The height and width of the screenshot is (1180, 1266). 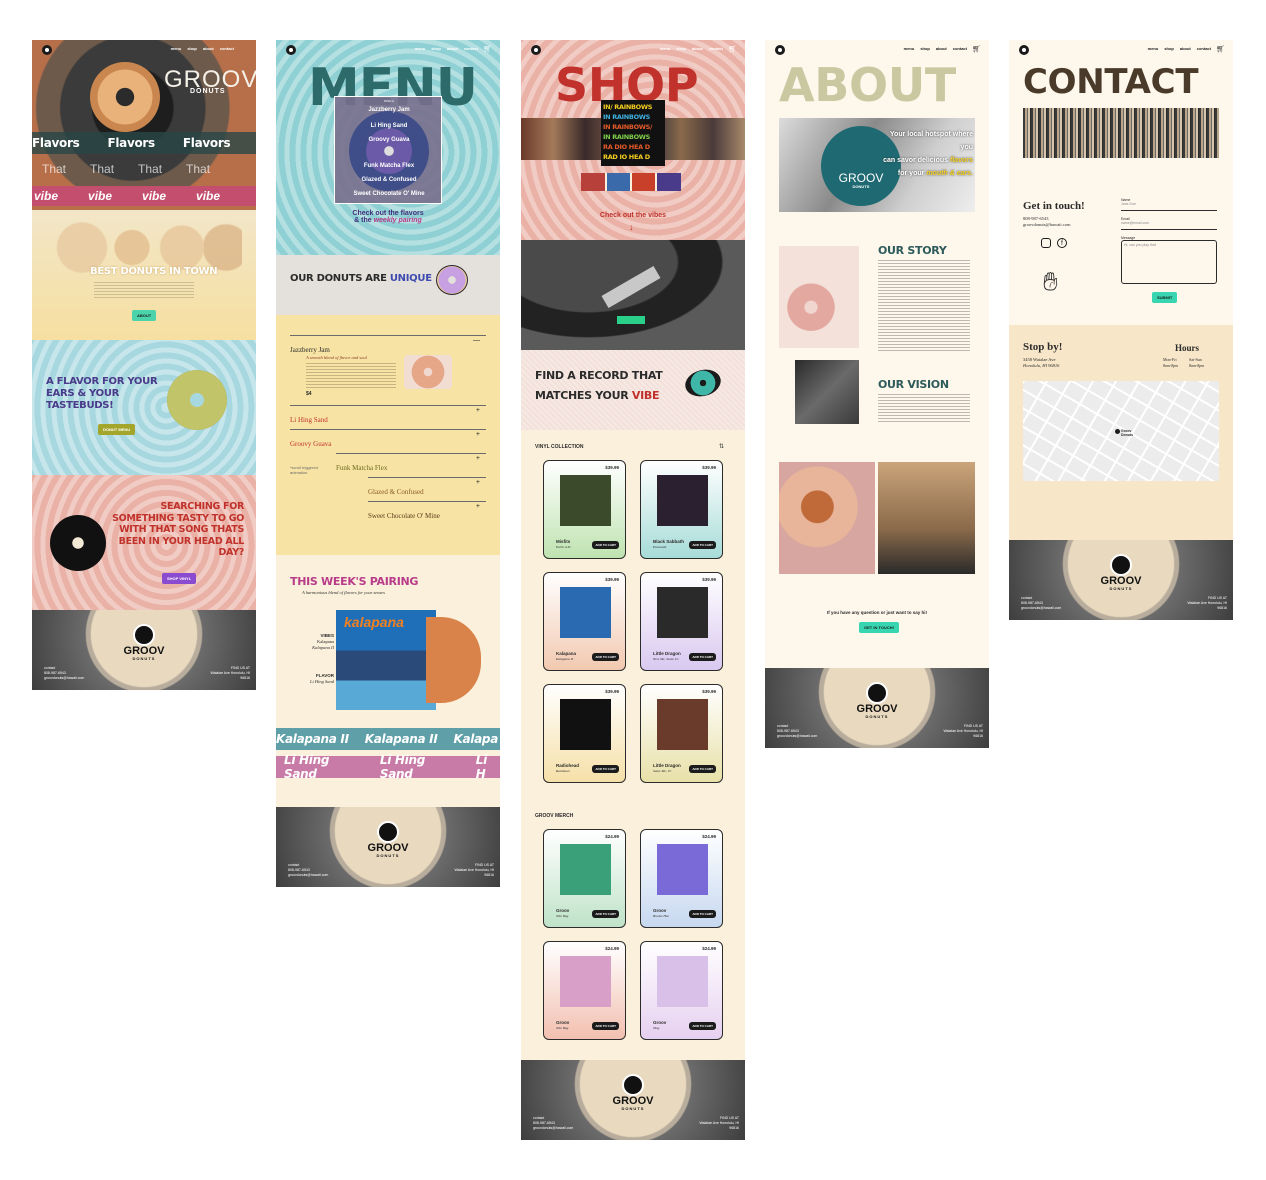 What do you see at coordinates (612, 836) in the screenshot?
I see `product-price: $24.99` at bounding box center [612, 836].